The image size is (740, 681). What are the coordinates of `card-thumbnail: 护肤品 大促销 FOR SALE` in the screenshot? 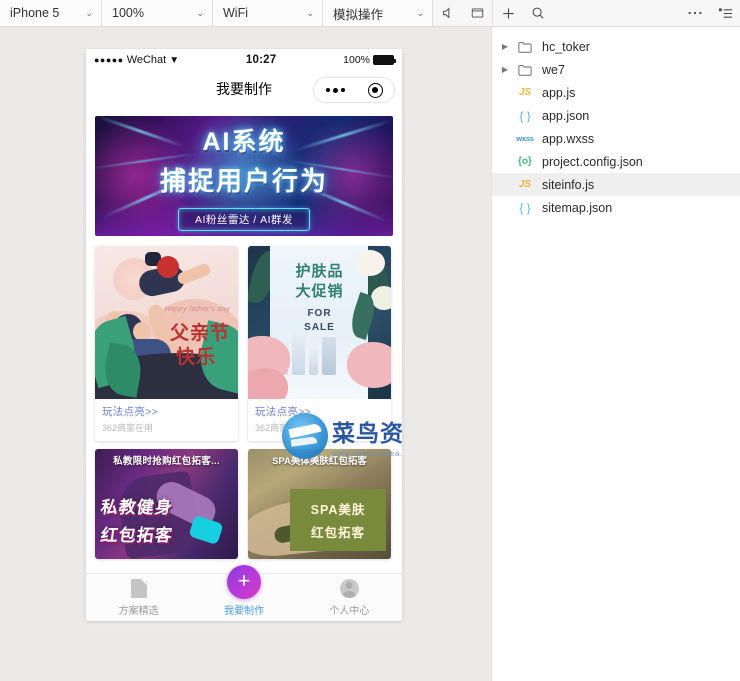 It's located at (319, 322).